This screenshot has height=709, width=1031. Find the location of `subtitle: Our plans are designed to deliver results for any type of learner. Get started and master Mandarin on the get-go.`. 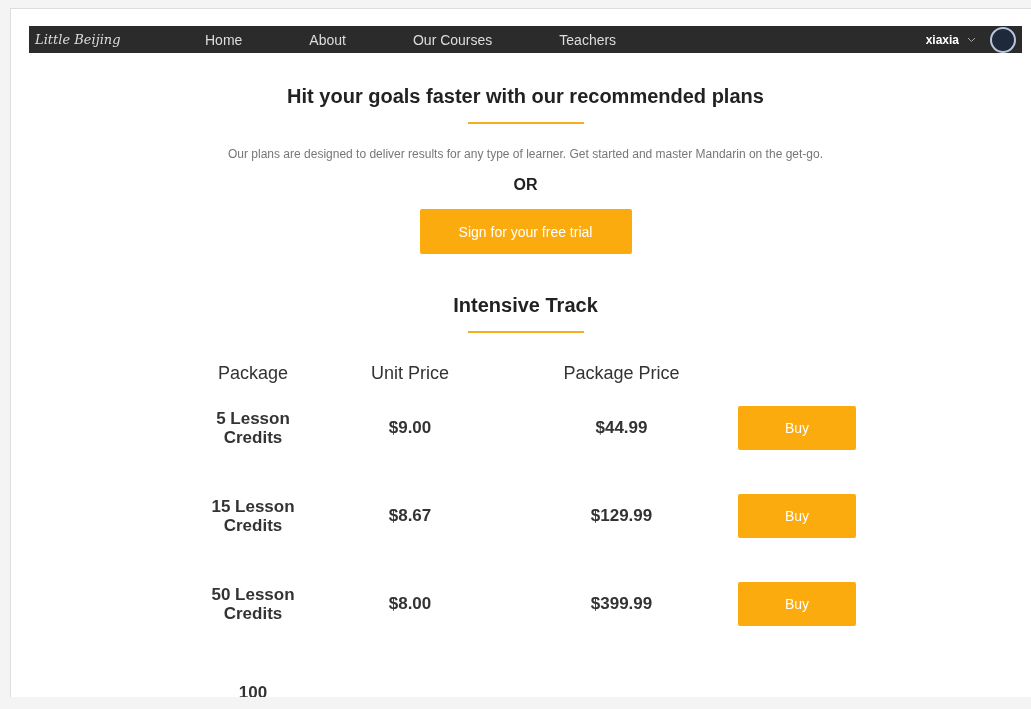

subtitle: Our plans are designed to deliver results for any type of learner. Get started and master Mandarin on the get-go. is located at coordinates (525, 154).